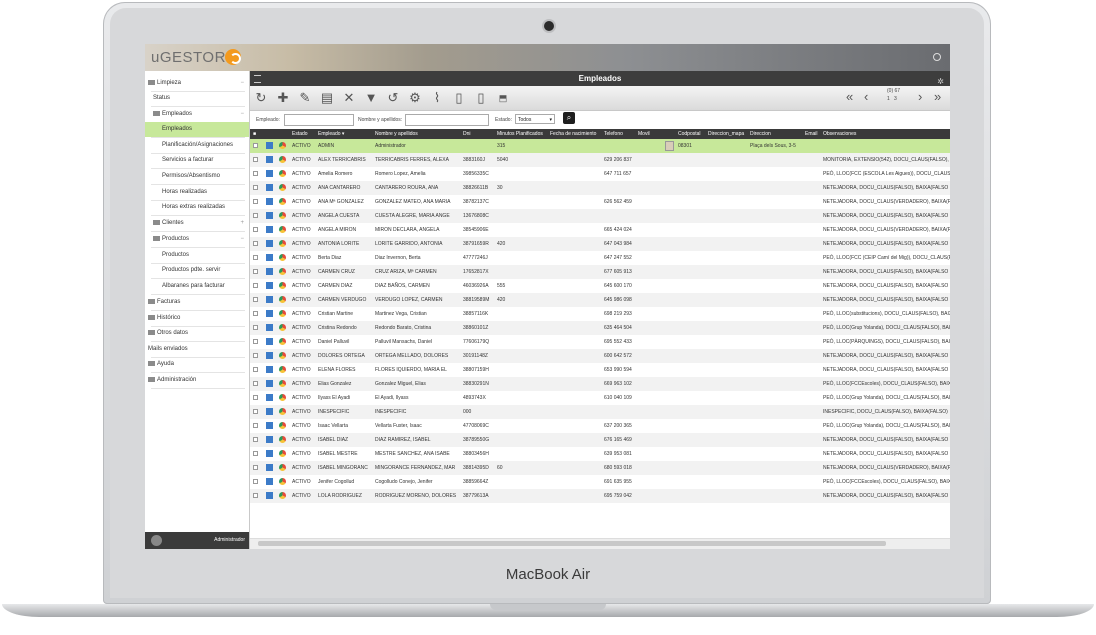  Describe the element at coordinates (197, 302) in the screenshot. I see `sidebar-item: Facturas` at that location.